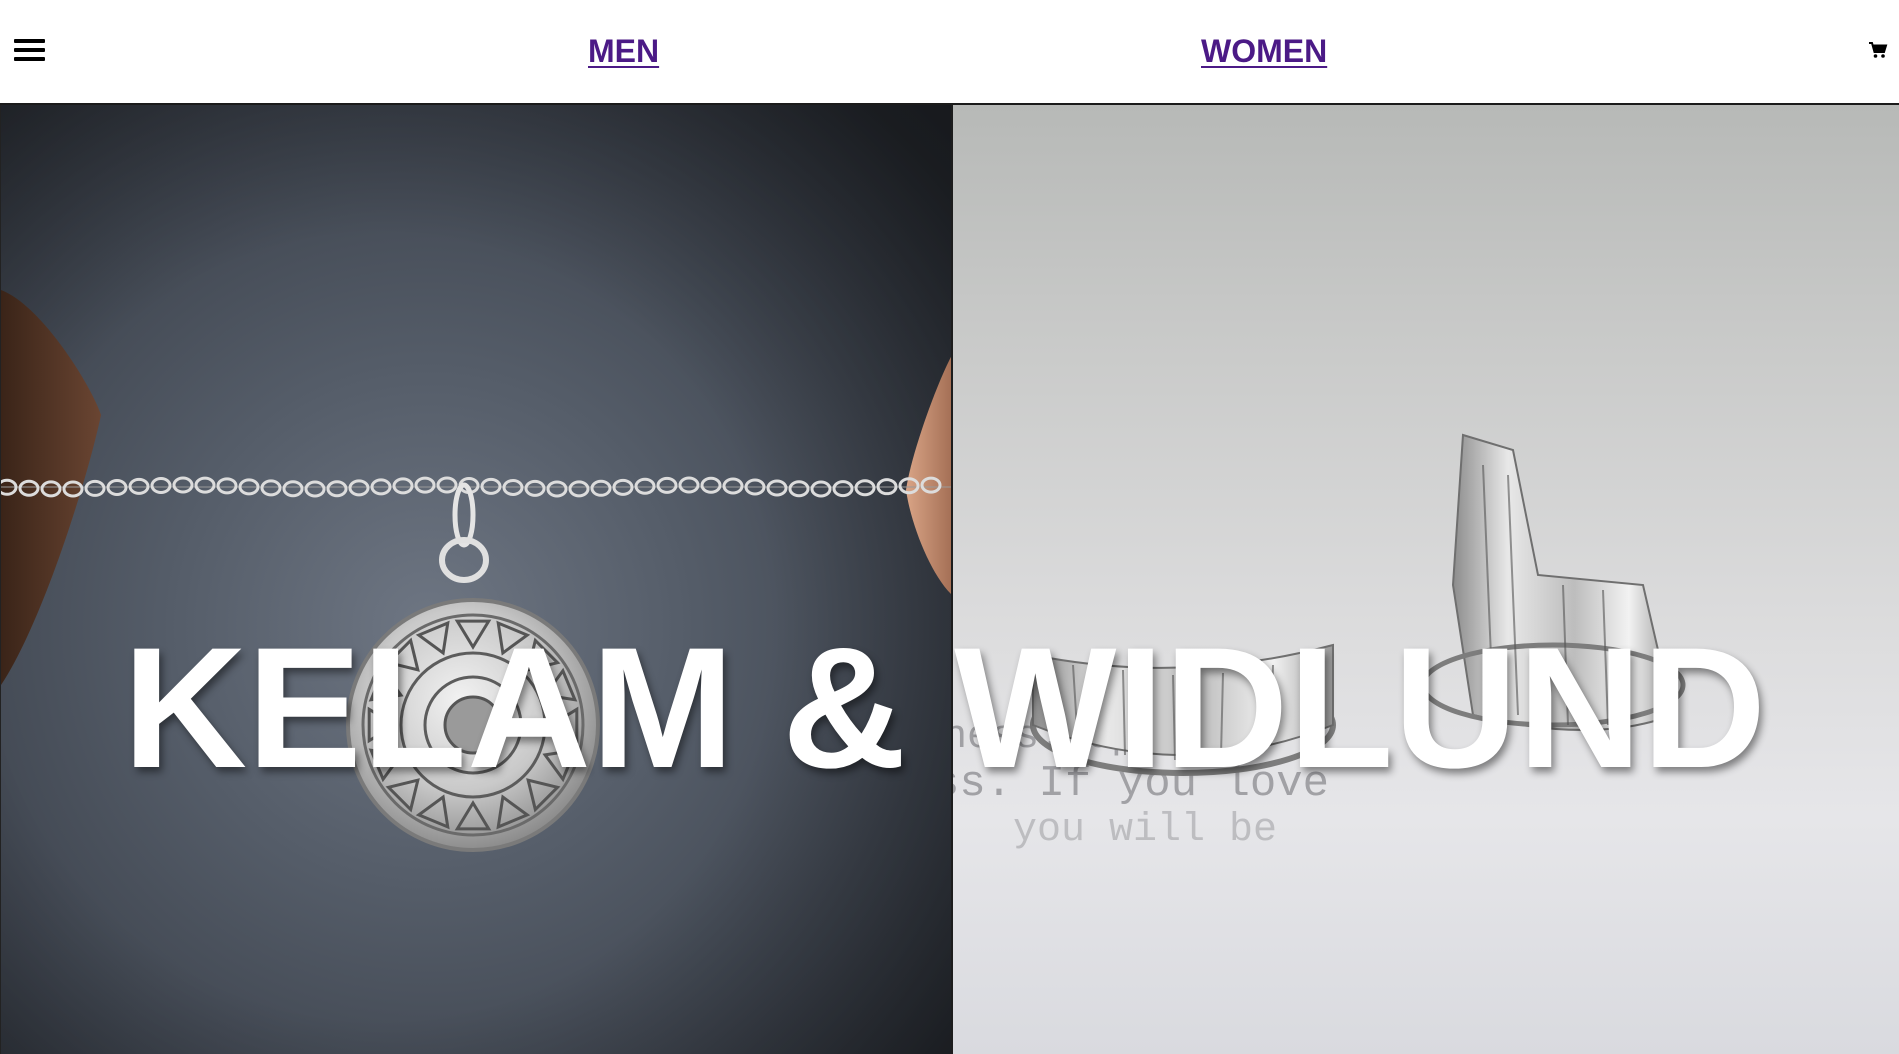 Image resolution: width=1899 pixels, height=1054 pixels. What do you see at coordinates (1145, 830) in the screenshot?
I see `svg-text: you will be` at bounding box center [1145, 830].